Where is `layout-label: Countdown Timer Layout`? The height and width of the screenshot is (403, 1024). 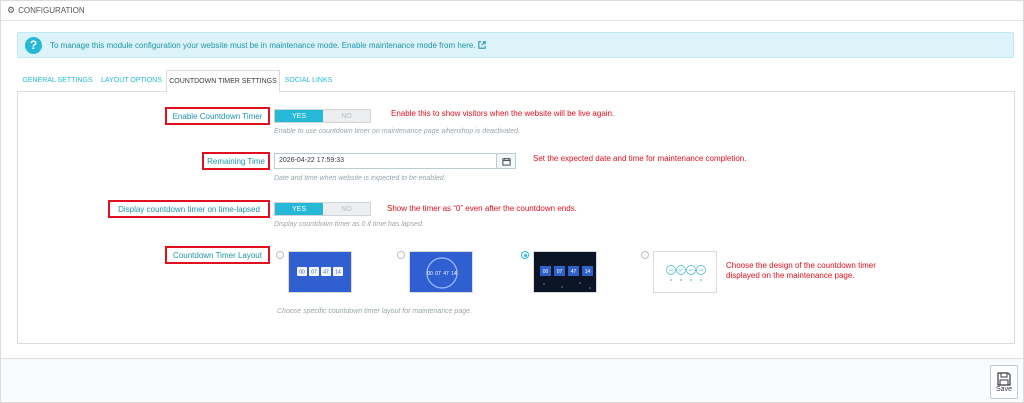
layout-label: Countdown Timer Layout is located at coordinates (217, 255).